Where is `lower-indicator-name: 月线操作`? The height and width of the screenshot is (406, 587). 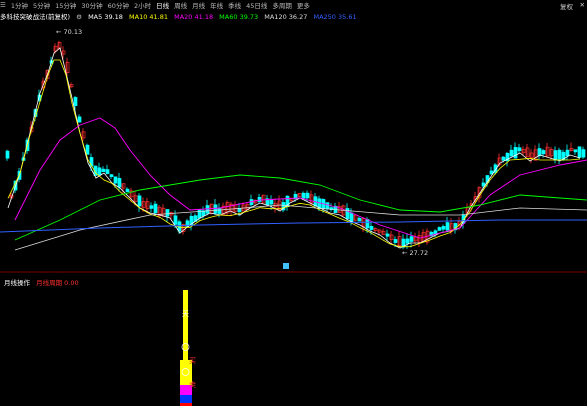
lower-indicator-name: 月线操作 is located at coordinates (17, 283).